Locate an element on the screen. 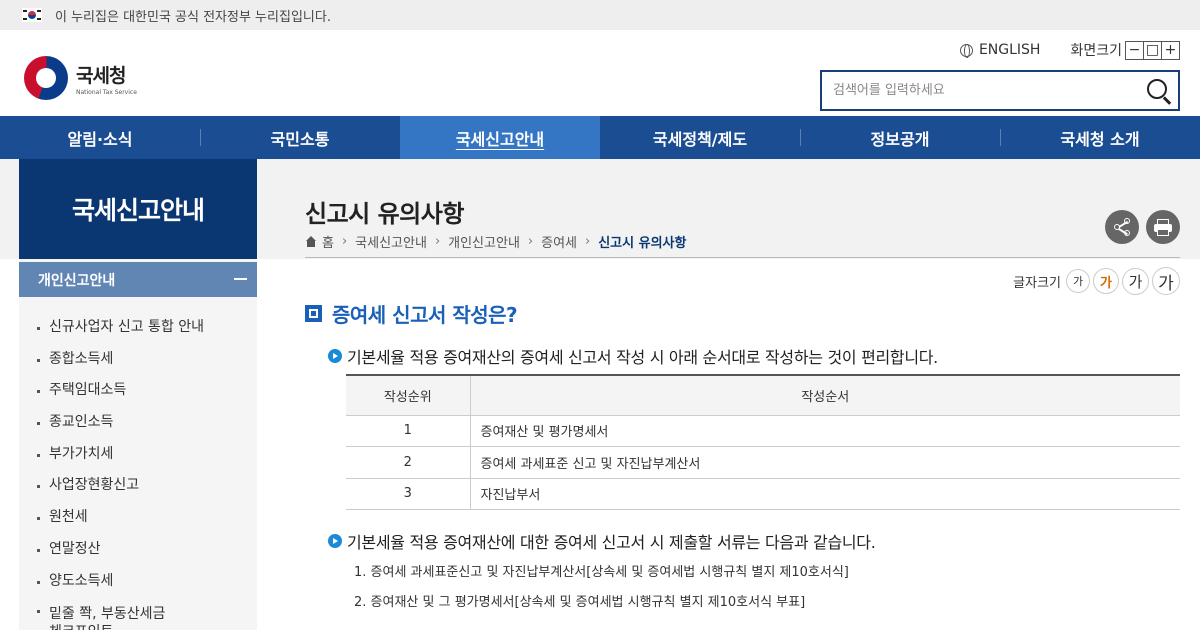 This screenshot has width=1200, height=630. nav-item-disclosure: 정보공개 is located at coordinates (900, 137).